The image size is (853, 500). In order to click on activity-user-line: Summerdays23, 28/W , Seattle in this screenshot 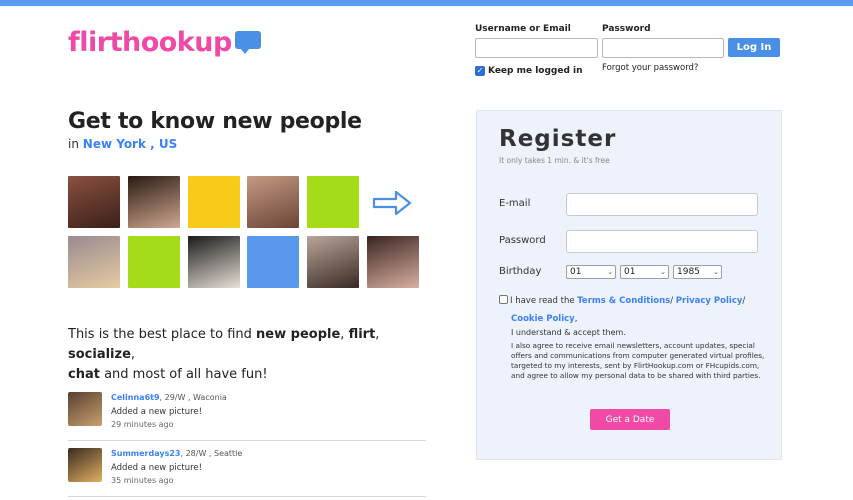, I will do `click(176, 453)`.